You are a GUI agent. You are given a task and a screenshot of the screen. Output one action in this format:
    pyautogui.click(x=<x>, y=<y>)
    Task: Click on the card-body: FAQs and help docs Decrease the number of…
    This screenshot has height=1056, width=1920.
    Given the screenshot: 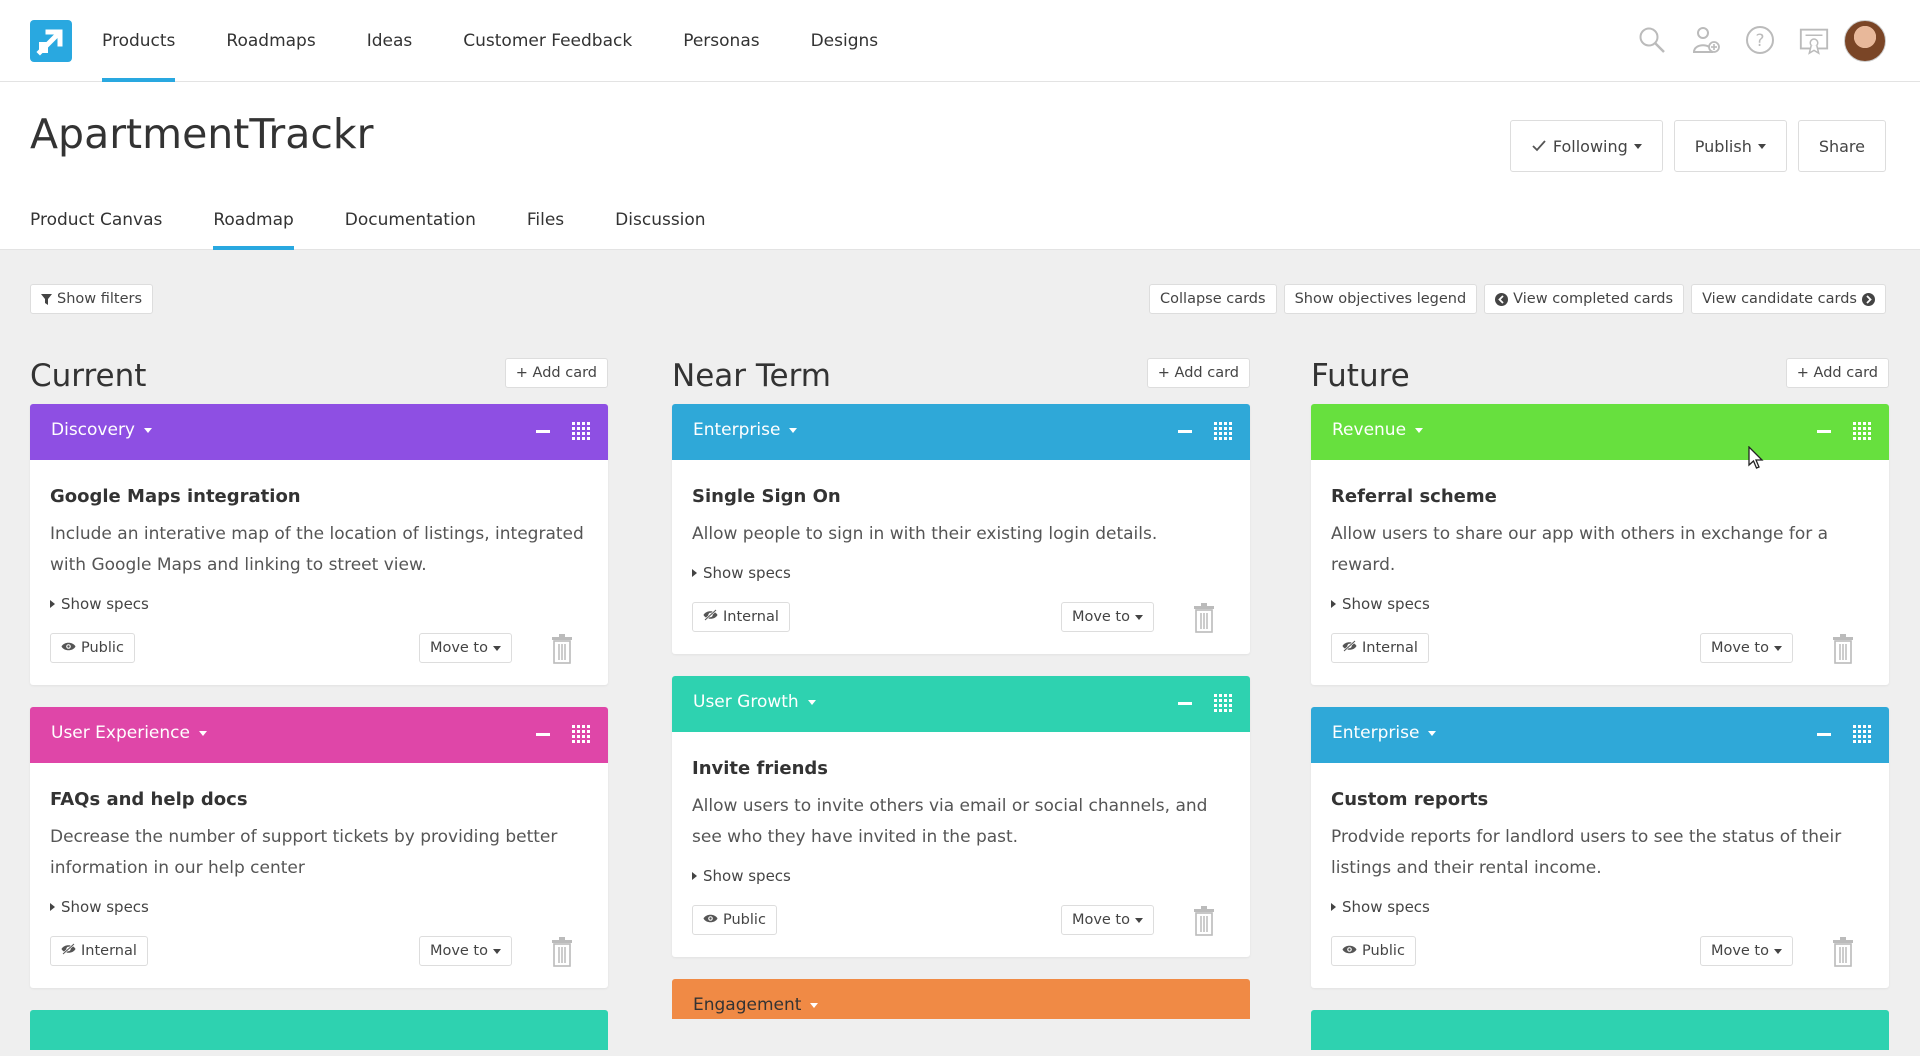 What is the action you would take?
    pyautogui.click(x=319, y=875)
    